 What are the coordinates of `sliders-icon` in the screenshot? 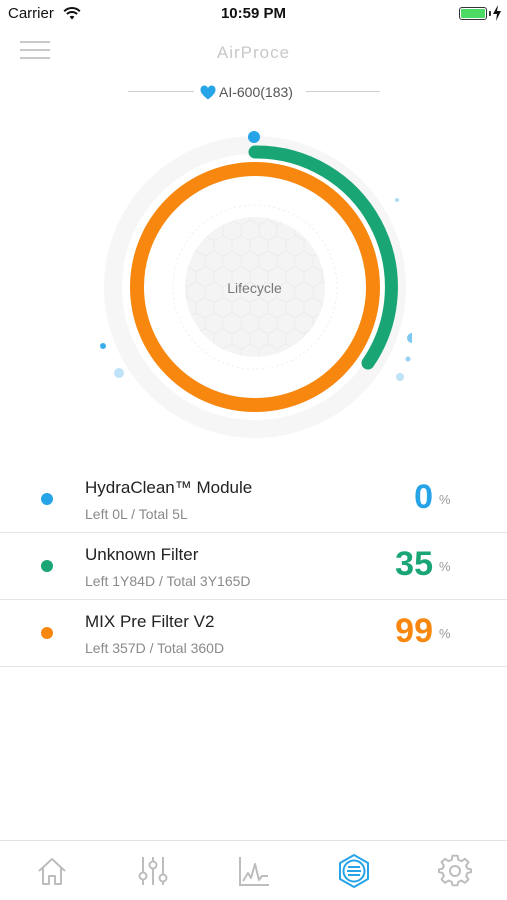 It's located at (153, 871).